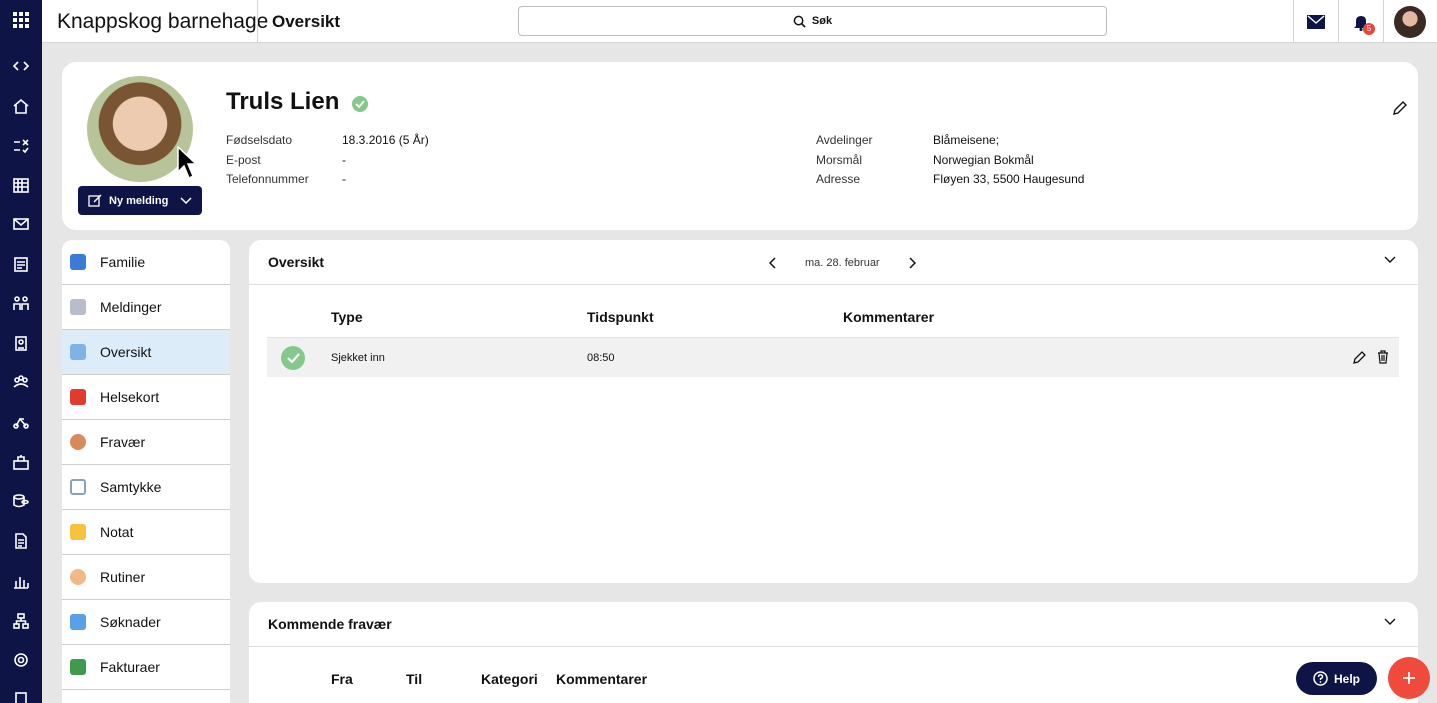  Describe the element at coordinates (509, 679) in the screenshot. I see `column-header-category: Kategori` at that location.